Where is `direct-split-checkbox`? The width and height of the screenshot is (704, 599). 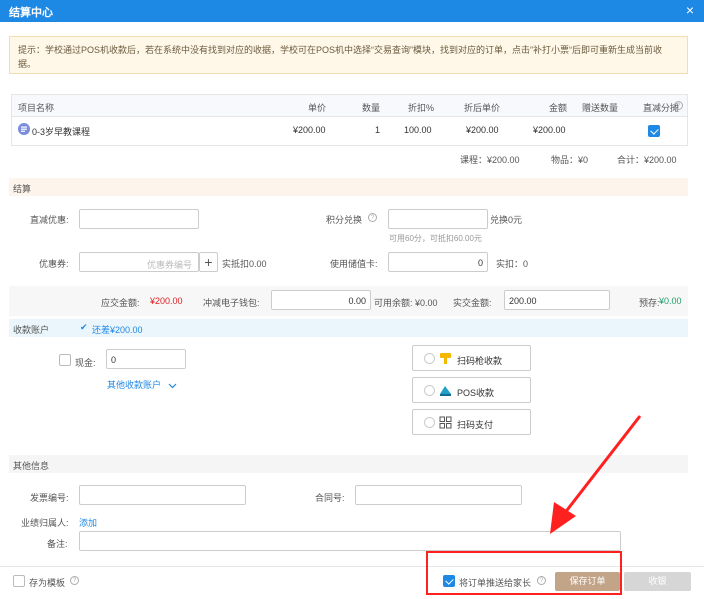 direct-split-checkbox is located at coordinates (654, 131).